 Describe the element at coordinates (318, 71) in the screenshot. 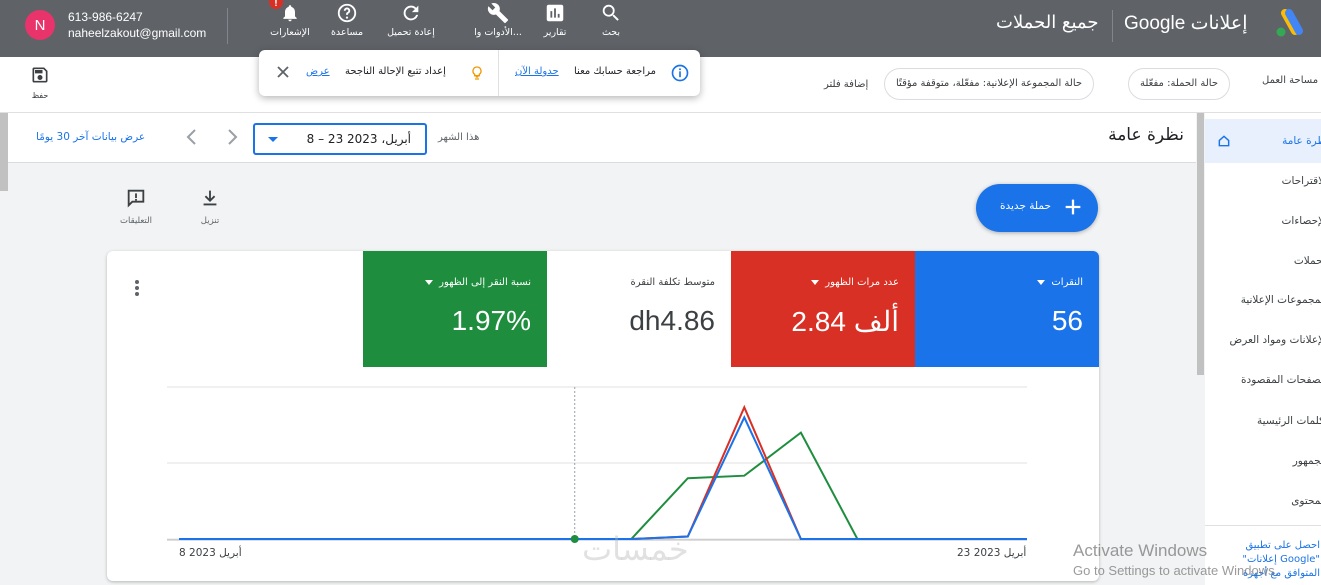

I see `view-link: عرض` at that location.